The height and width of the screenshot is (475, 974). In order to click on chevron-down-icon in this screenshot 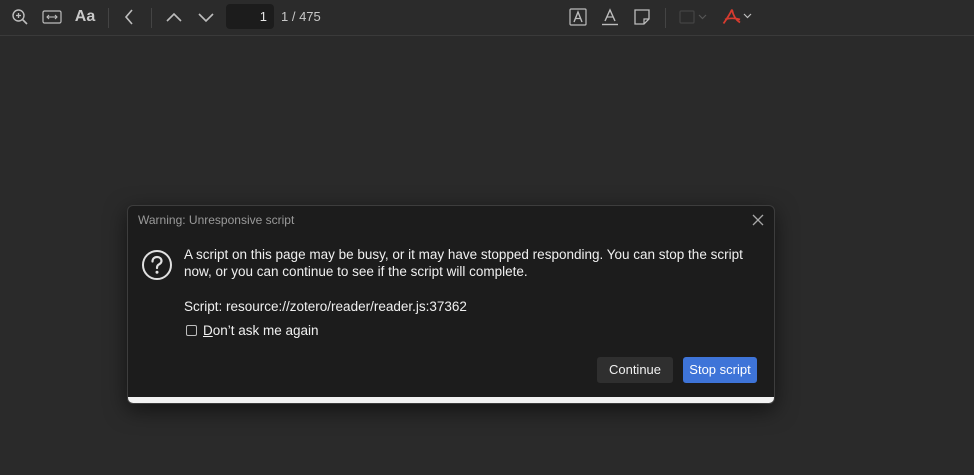, I will do `click(206, 18)`.